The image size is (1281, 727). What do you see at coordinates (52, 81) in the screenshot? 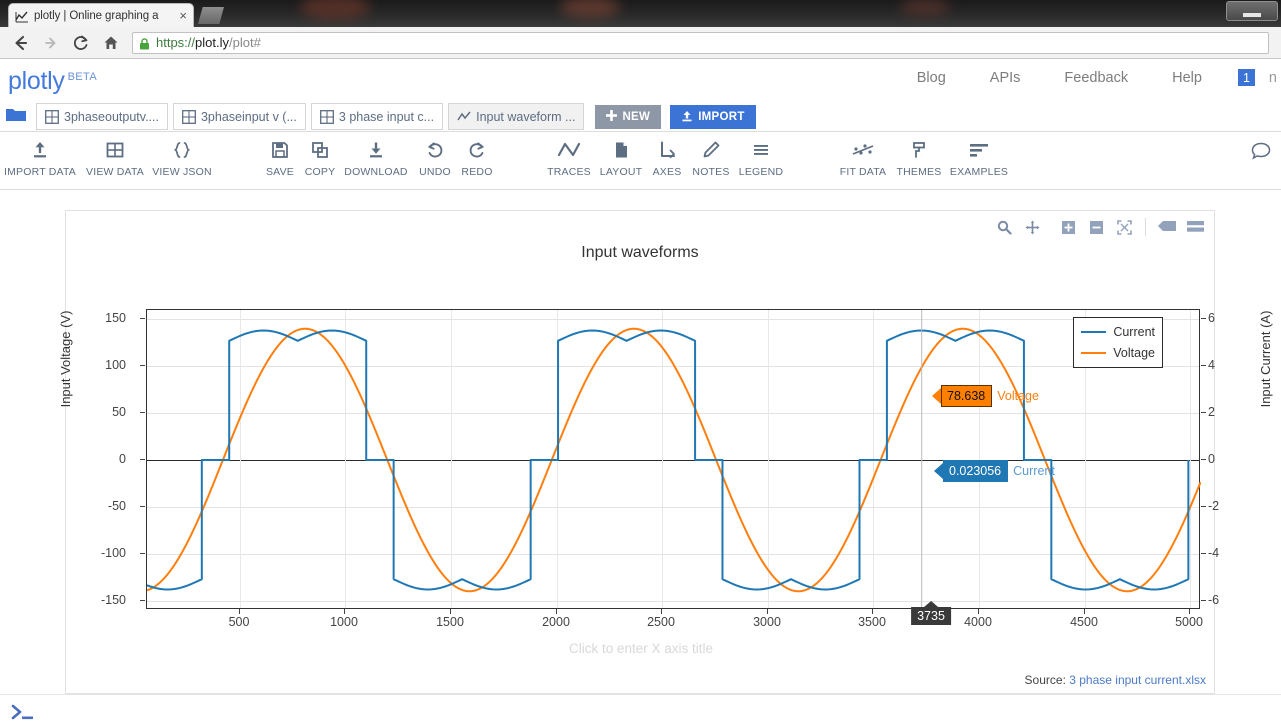
I see `plotly-logo: plotly BETA` at bounding box center [52, 81].